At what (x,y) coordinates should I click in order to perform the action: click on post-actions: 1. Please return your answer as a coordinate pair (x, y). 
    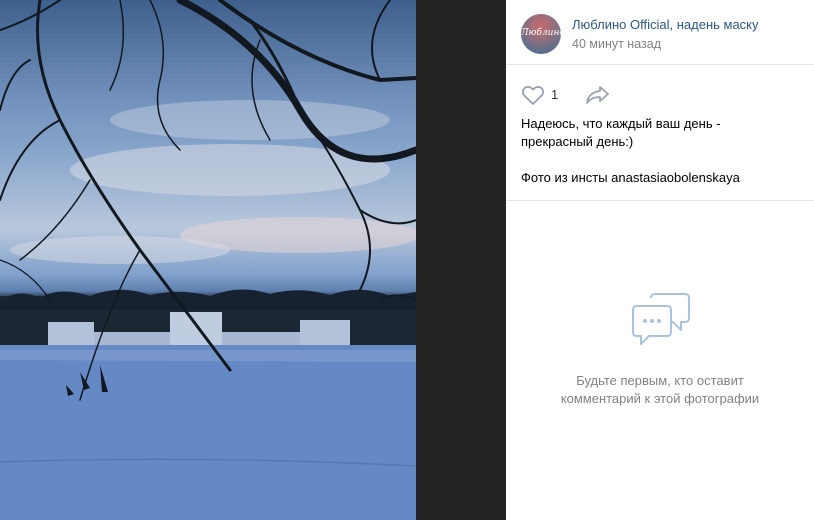
    Looking at the image, I should click on (661, 95).